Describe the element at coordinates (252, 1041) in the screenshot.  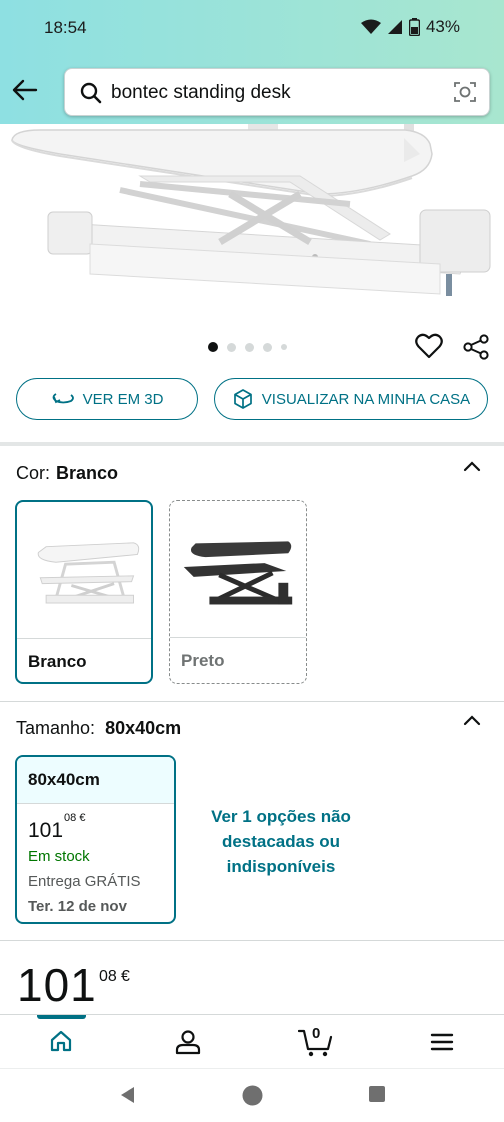
I see `bottom-nav: 0` at that location.